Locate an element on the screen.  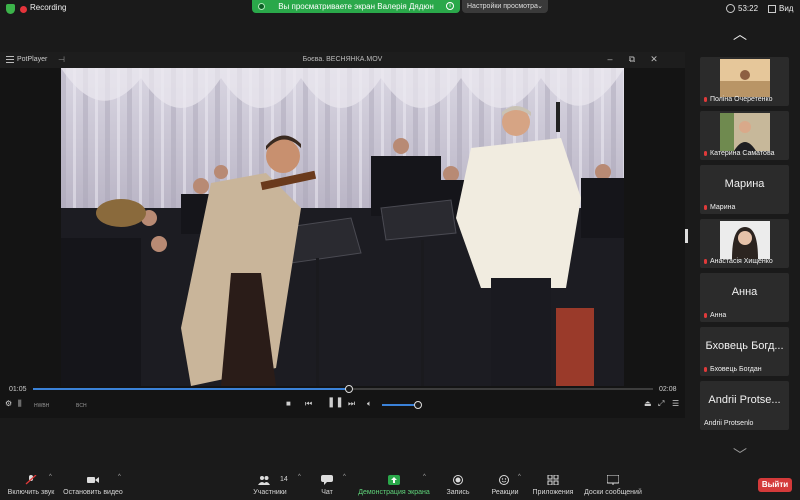
participants-options-caret-icon: ^ is located at coordinates (299, 477).